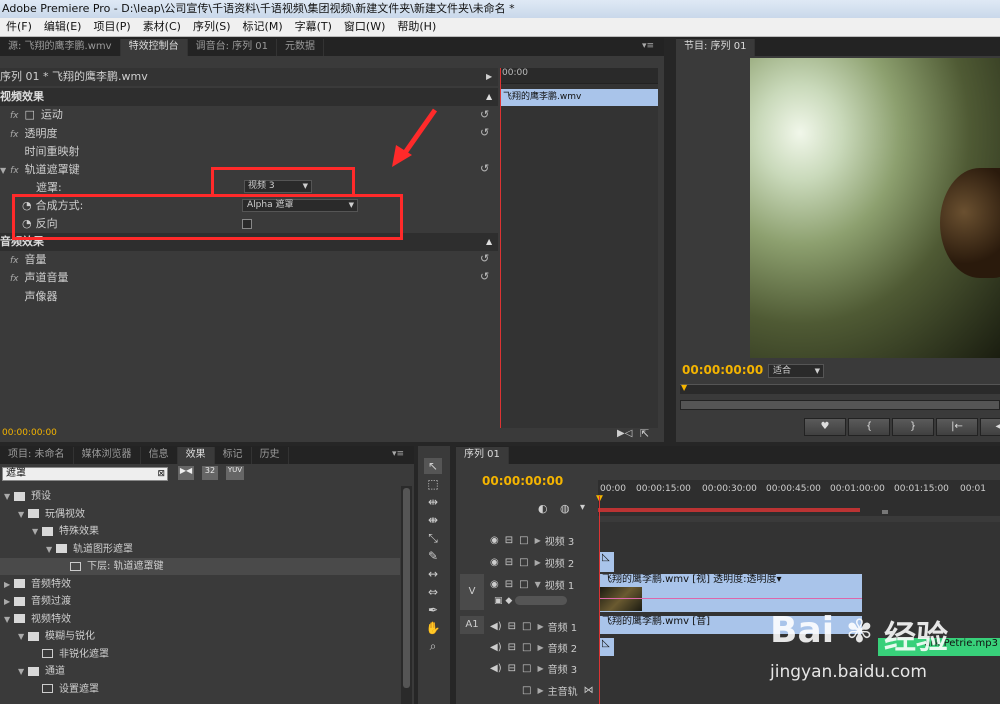 This screenshot has height=704, width=1000. I want to click on track-select-tool-icon: ⬚, so click(433, 484).